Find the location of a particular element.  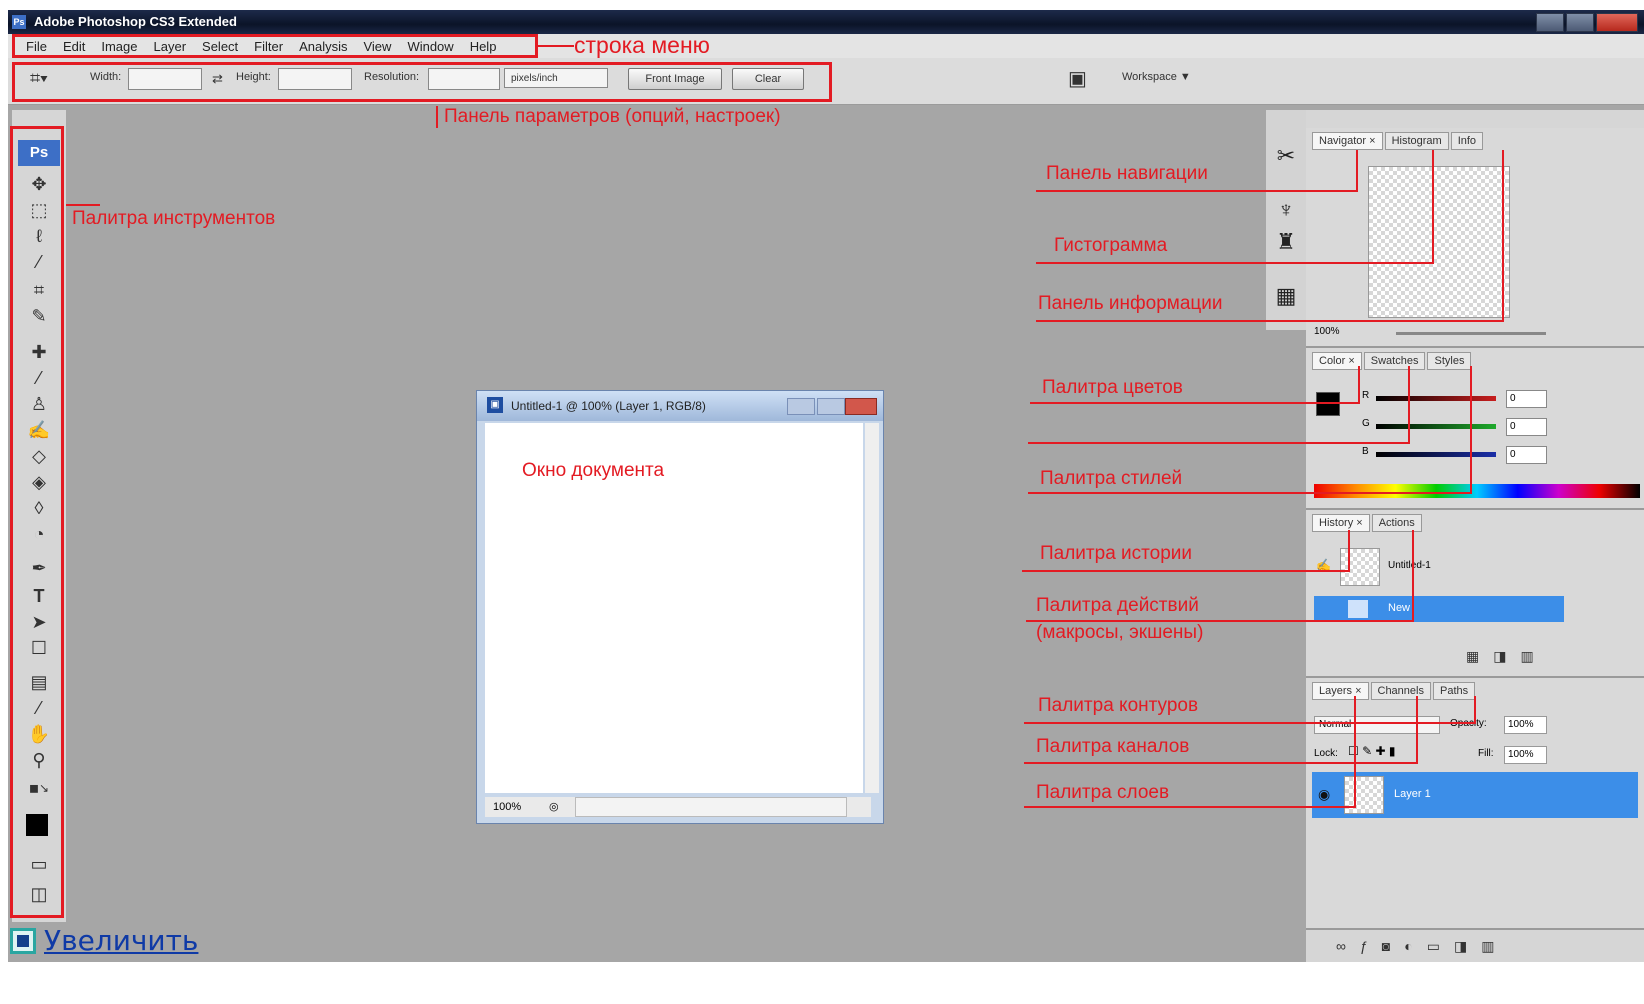

link-layers-icon: ∞ is located at coordinates (1341, 946).